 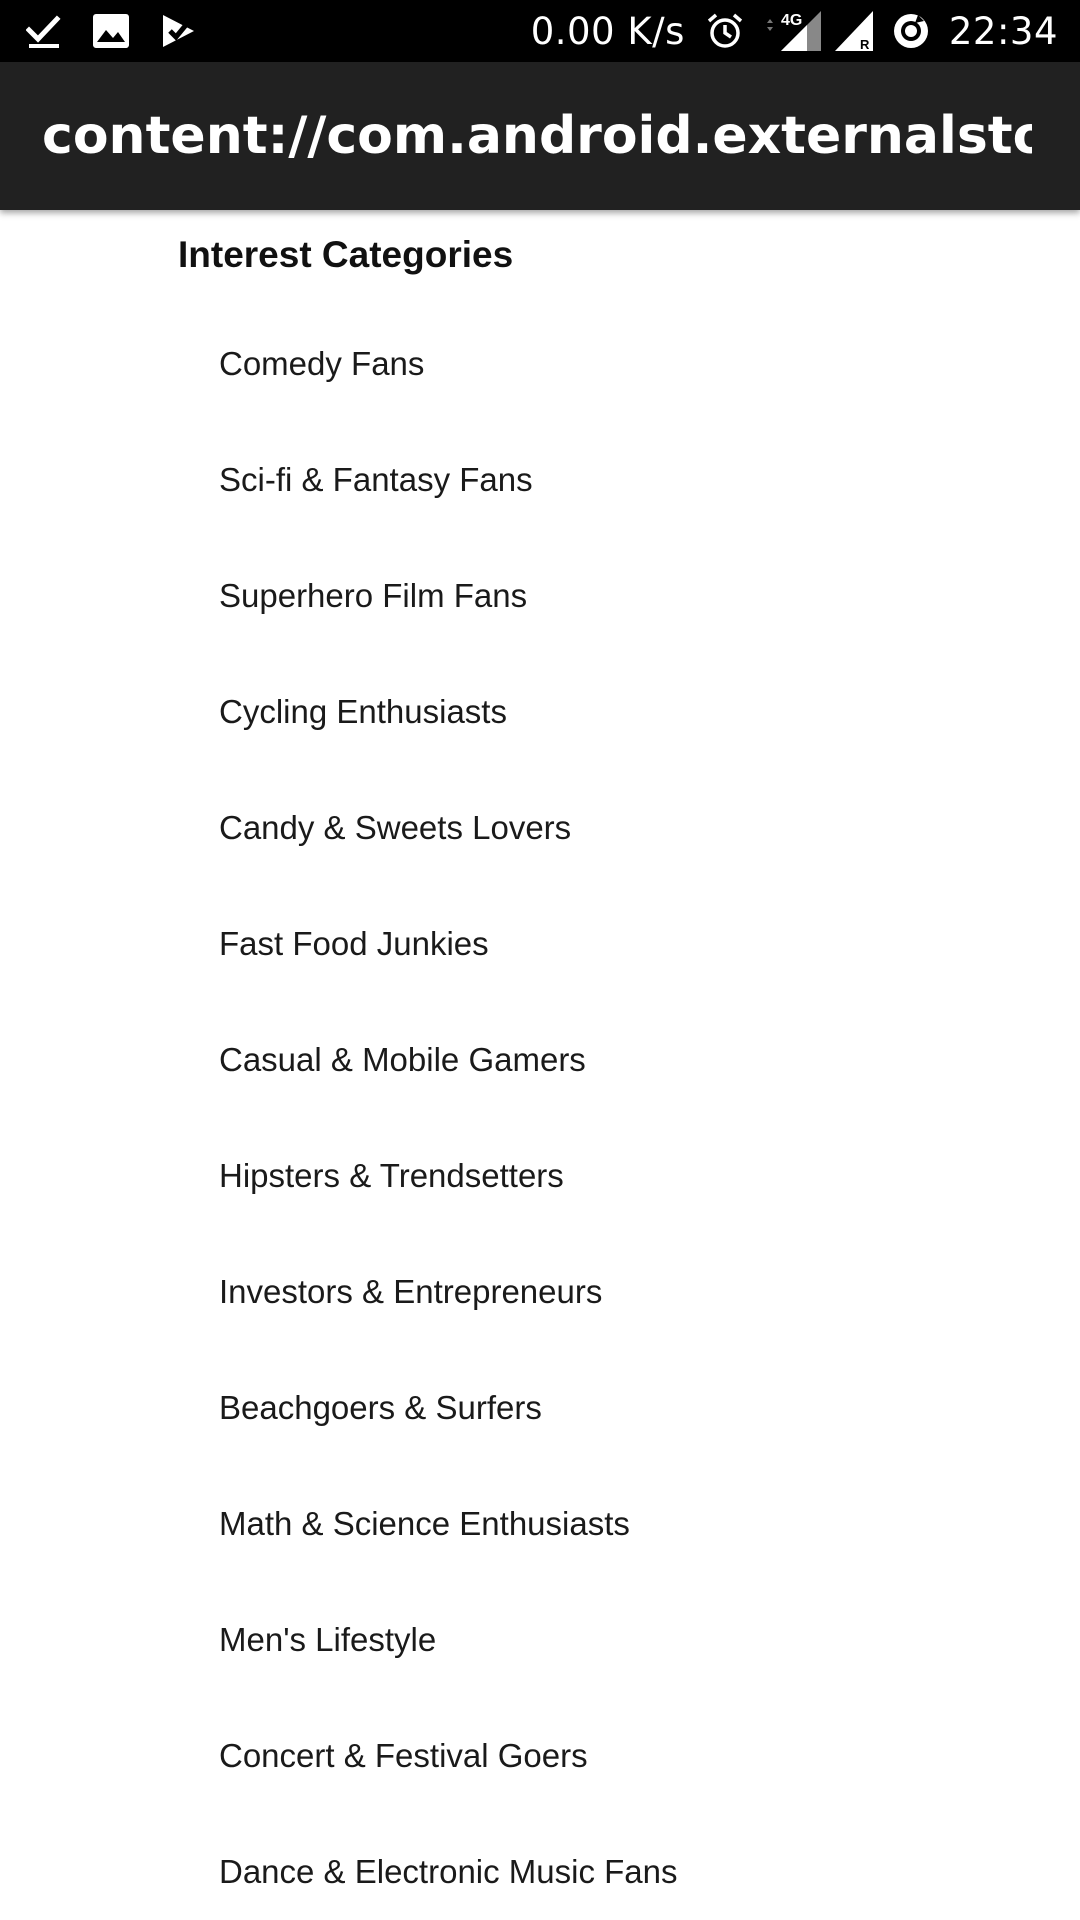 I want to click on signal-roaming-icon: R, so click(x=854, y=31).